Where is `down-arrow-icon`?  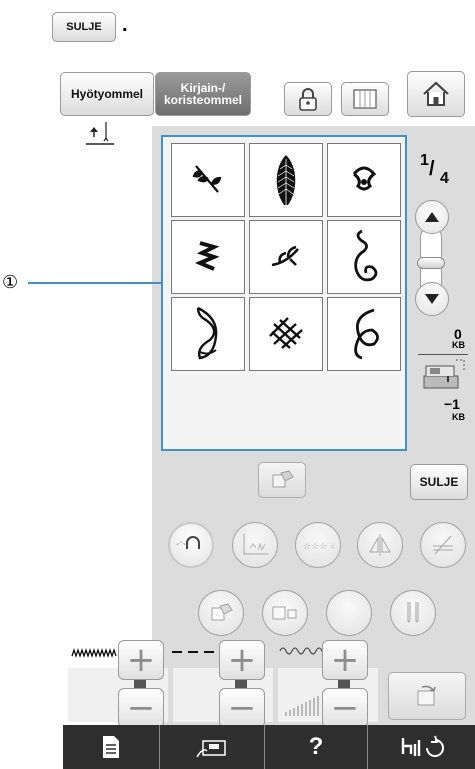 down-arrow-icon is located at coordinates (432, 299).